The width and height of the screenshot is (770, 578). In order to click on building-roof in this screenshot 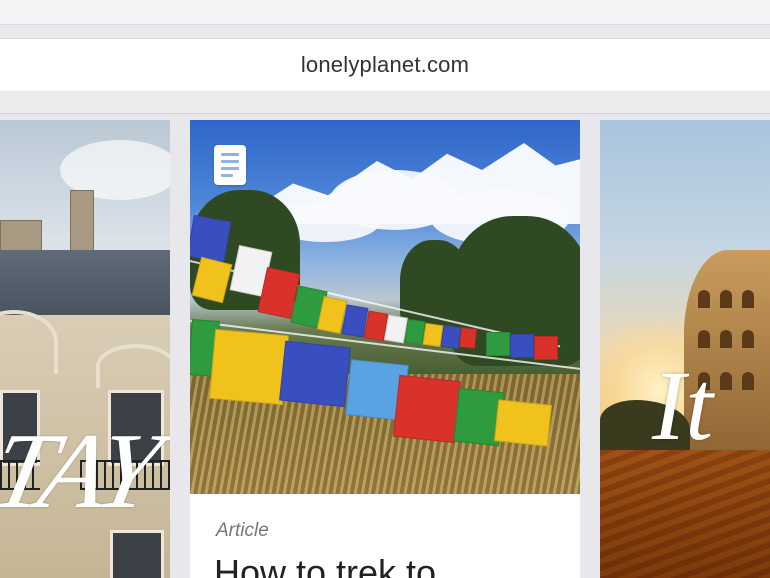, I will do `click(85, 285)`.